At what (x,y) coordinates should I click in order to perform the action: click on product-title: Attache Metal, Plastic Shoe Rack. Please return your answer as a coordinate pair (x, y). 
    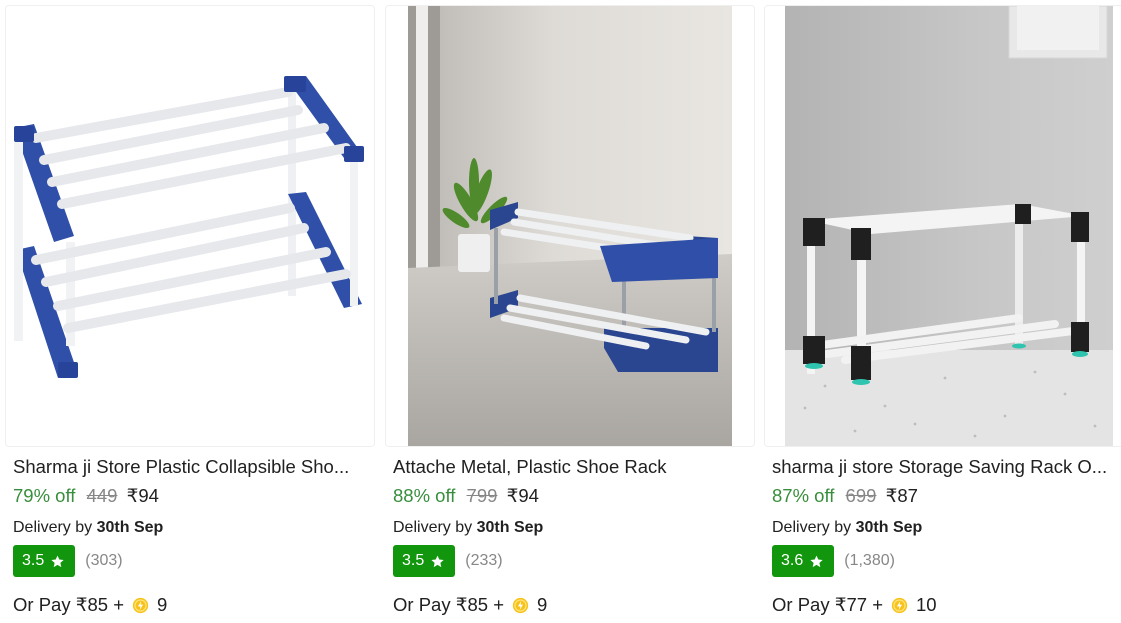
    Looking at the image, I should click on (570, 467).